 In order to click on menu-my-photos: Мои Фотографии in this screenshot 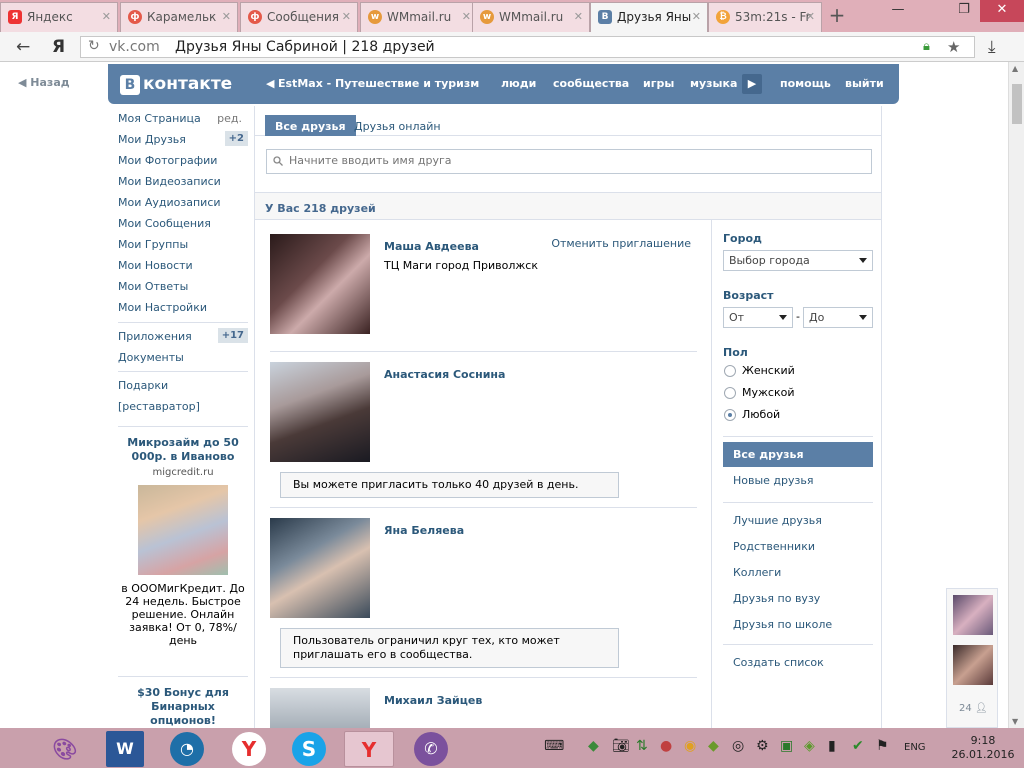, I will do `click(183, 160)`.